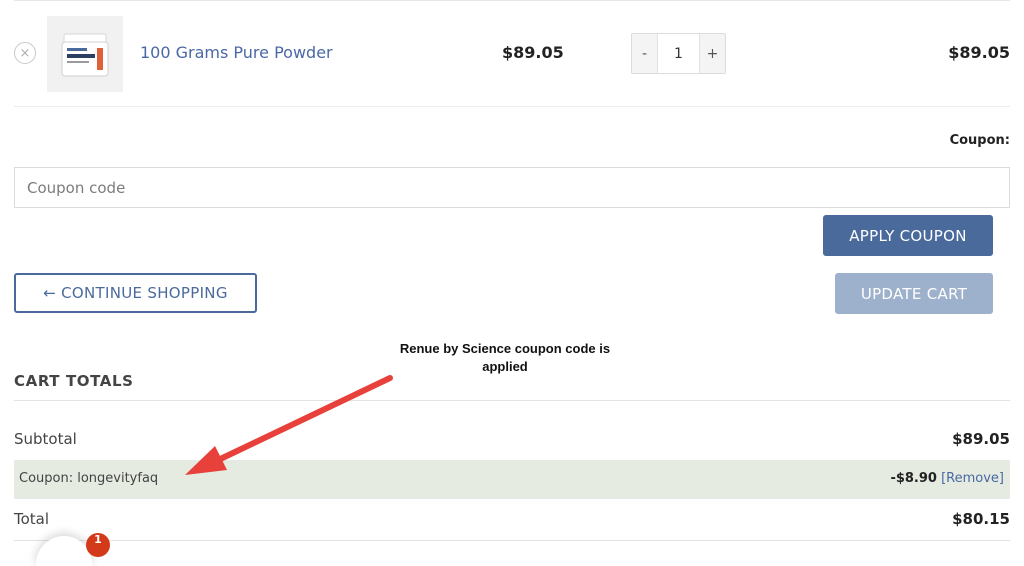  What do you see at coordinates (512, 400) in the screenshot?
I see `totals-divider` at bounding box center [512, 400].